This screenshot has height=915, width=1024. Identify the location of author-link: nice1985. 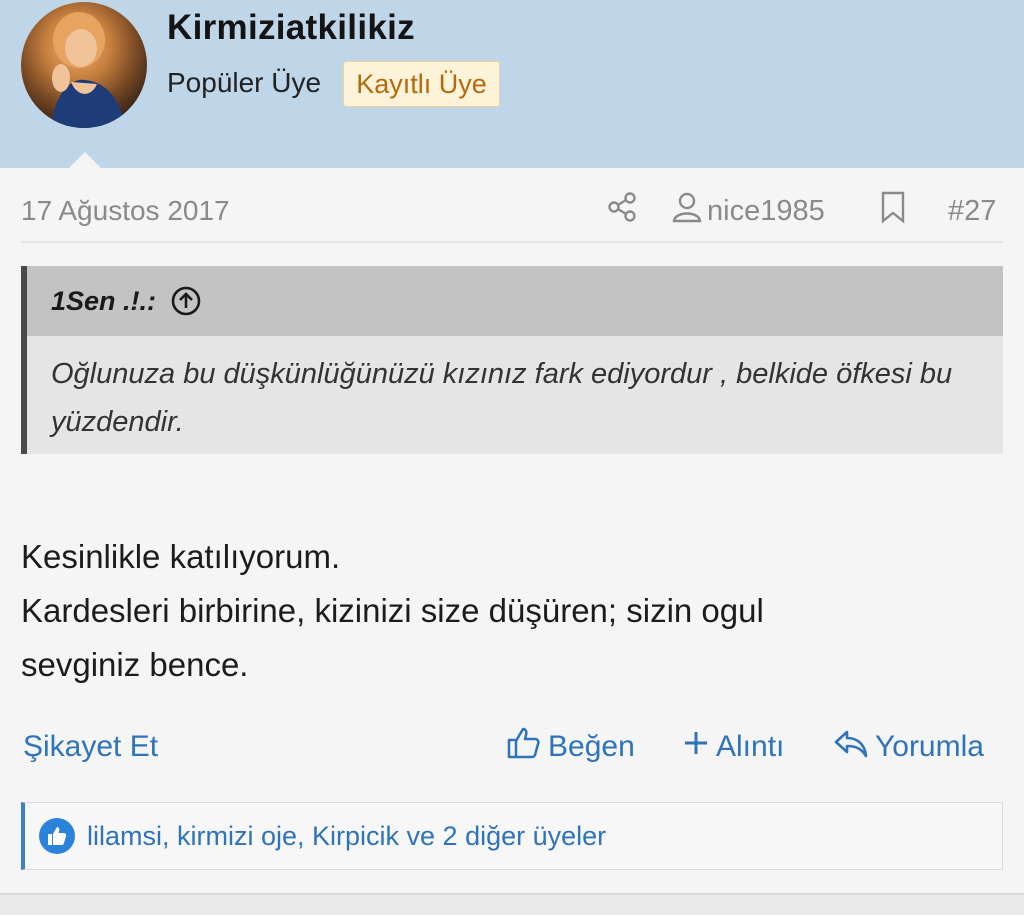
(748, 211).